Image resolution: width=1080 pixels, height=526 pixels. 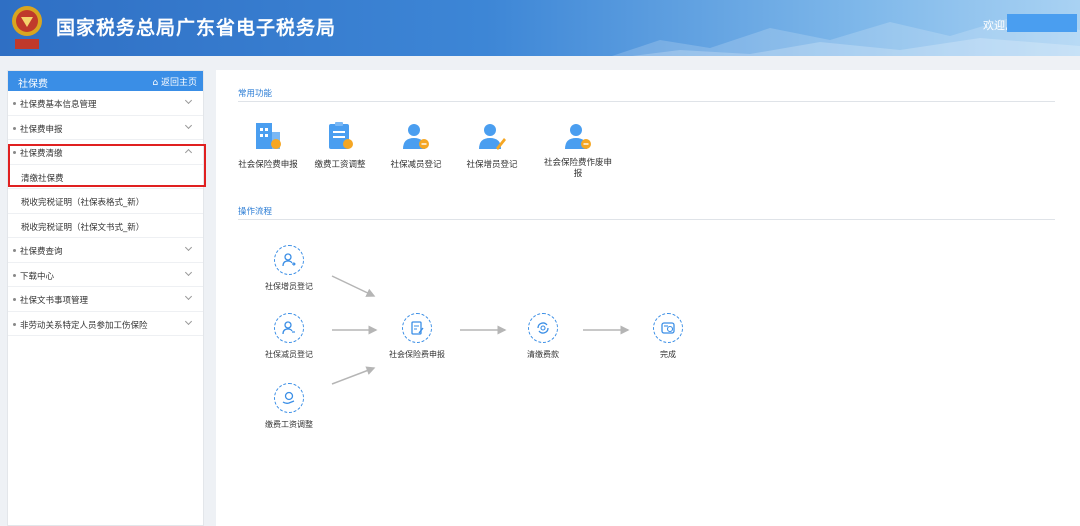 What do you see at coordinates (578, 136) in the screenshot?
I see `user-cancel-icon` at bounding box center [578, 136].